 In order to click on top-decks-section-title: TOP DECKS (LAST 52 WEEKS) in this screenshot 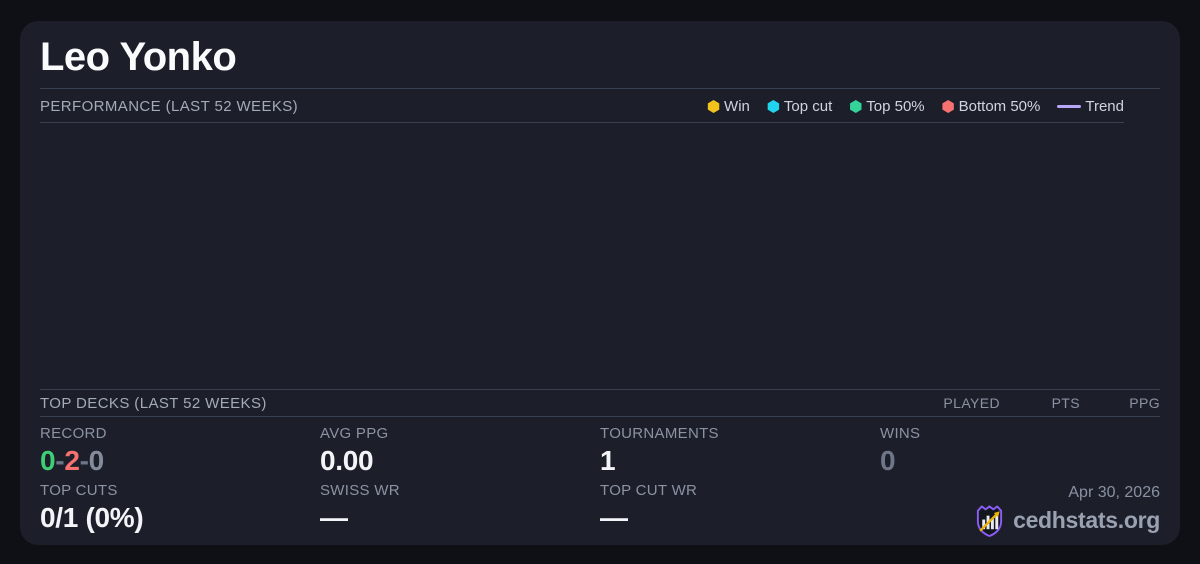, I will do `click(153, 403)`.